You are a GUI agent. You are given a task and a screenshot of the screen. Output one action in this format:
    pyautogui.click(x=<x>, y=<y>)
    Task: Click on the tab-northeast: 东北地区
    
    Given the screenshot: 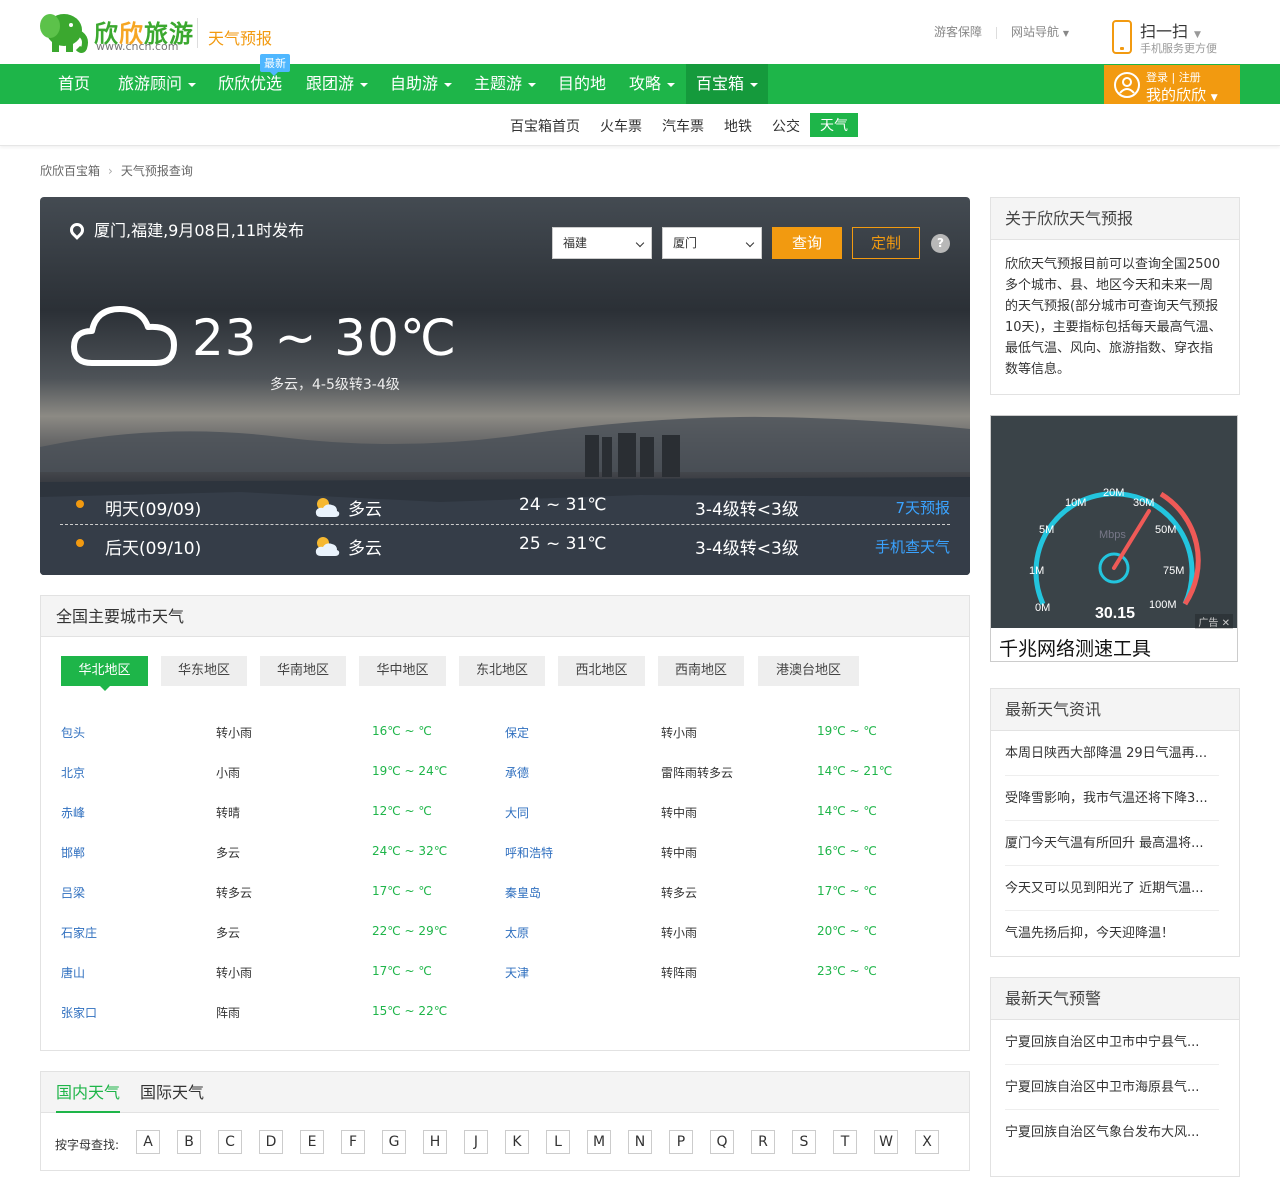 What is the action you would take?
    pyautogui.click(x=502, y=671)
    